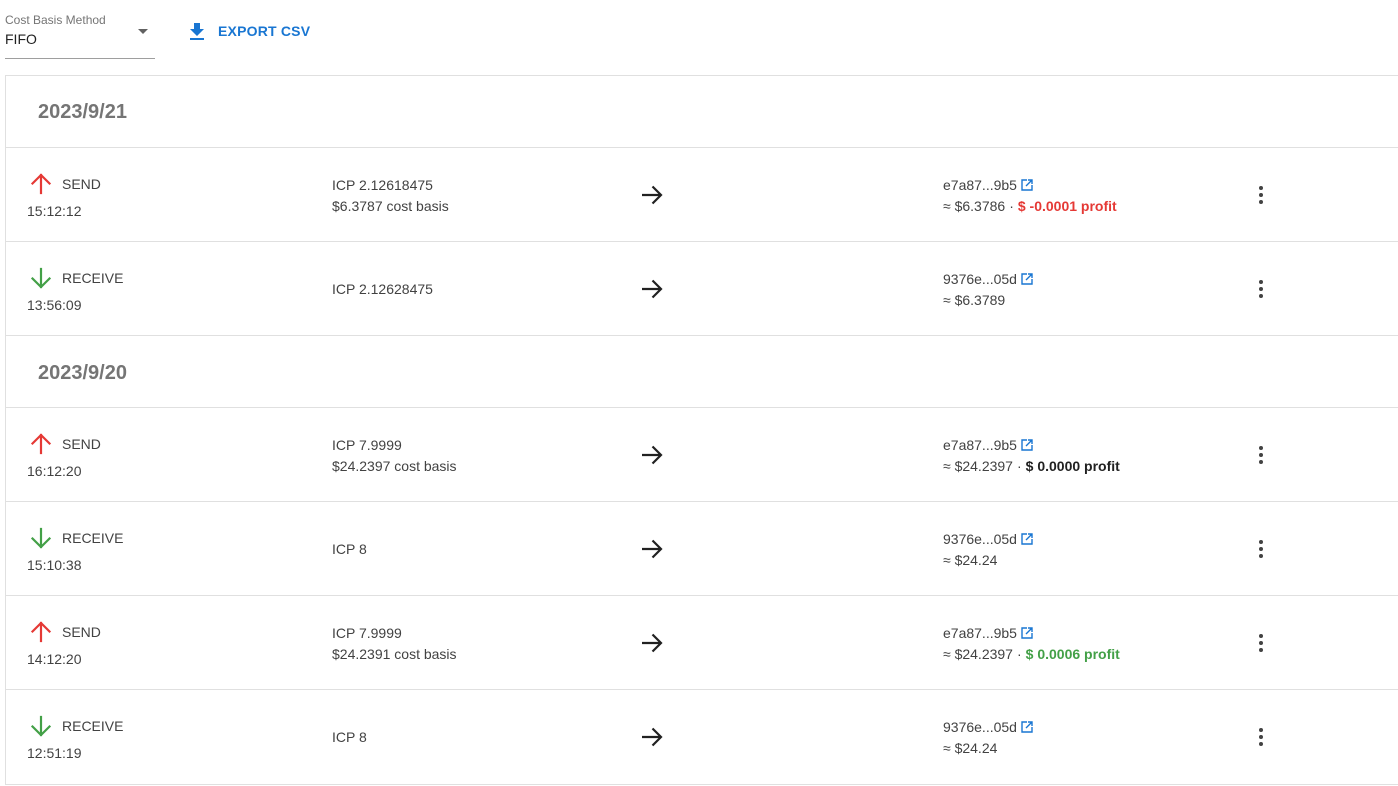 This screenshot has height=786, width=1398. Describe the element at coordinates (21, 39) in the screenshot. I see `cost-basis-method-value: FIFO` at that location.